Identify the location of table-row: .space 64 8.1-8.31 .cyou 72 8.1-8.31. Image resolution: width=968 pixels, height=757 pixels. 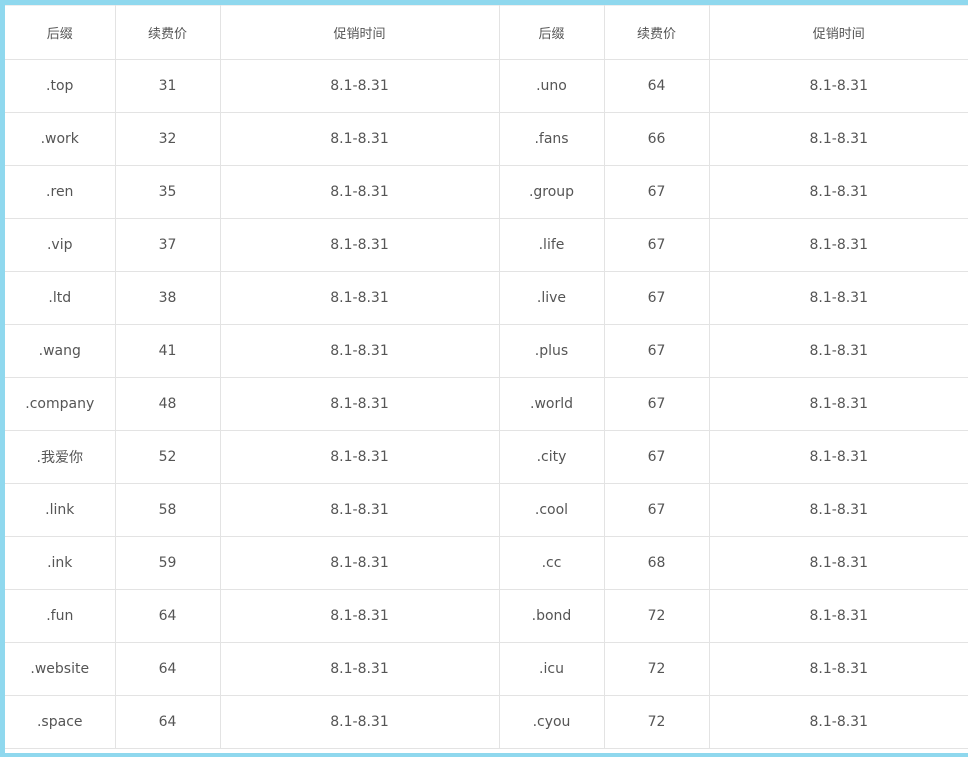
(486, 722).